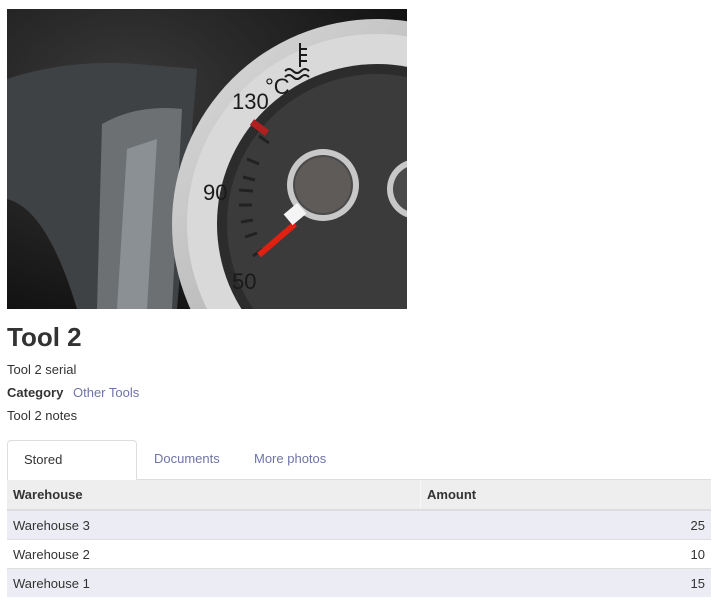 The height and width of the screenshot is (610, 719). What do you see at coordinates (214, 554) in the screenshot?
I see `cell-warehouse: Warehouse 2` at bounding box center [214, 554].